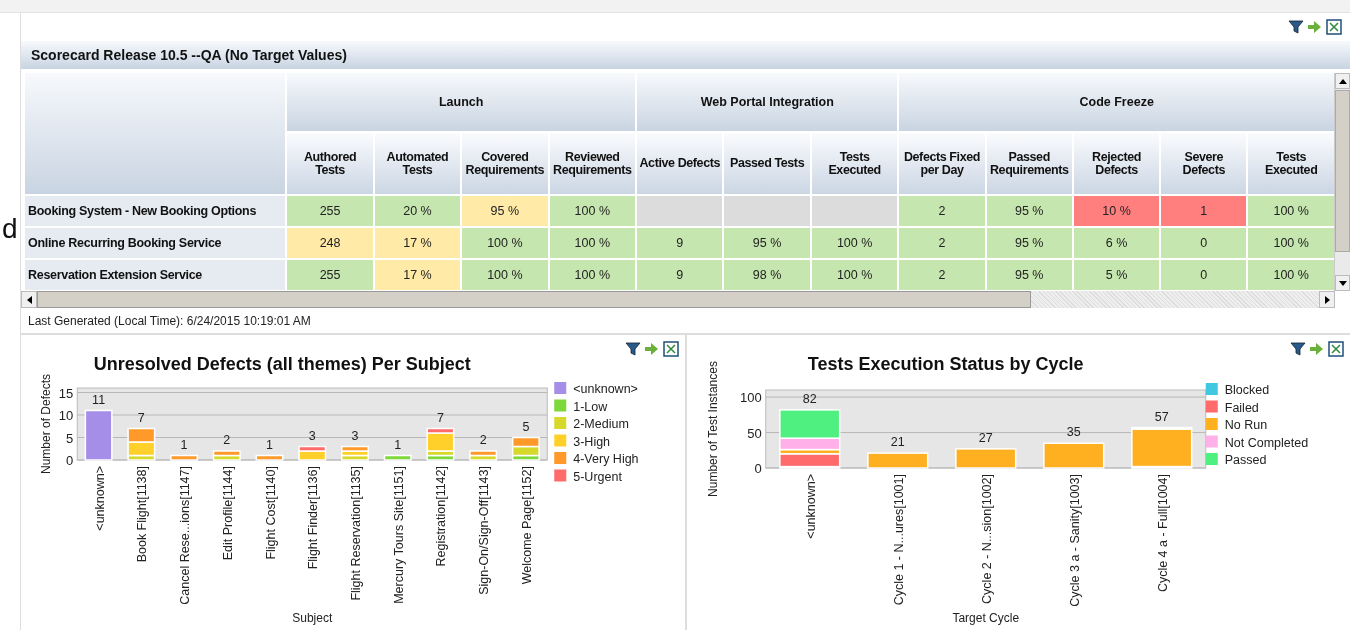  What do you see at coordinates (1161, 416) in the screenshot?
I see `value-label: 57` at bounding box center [1161, 416].